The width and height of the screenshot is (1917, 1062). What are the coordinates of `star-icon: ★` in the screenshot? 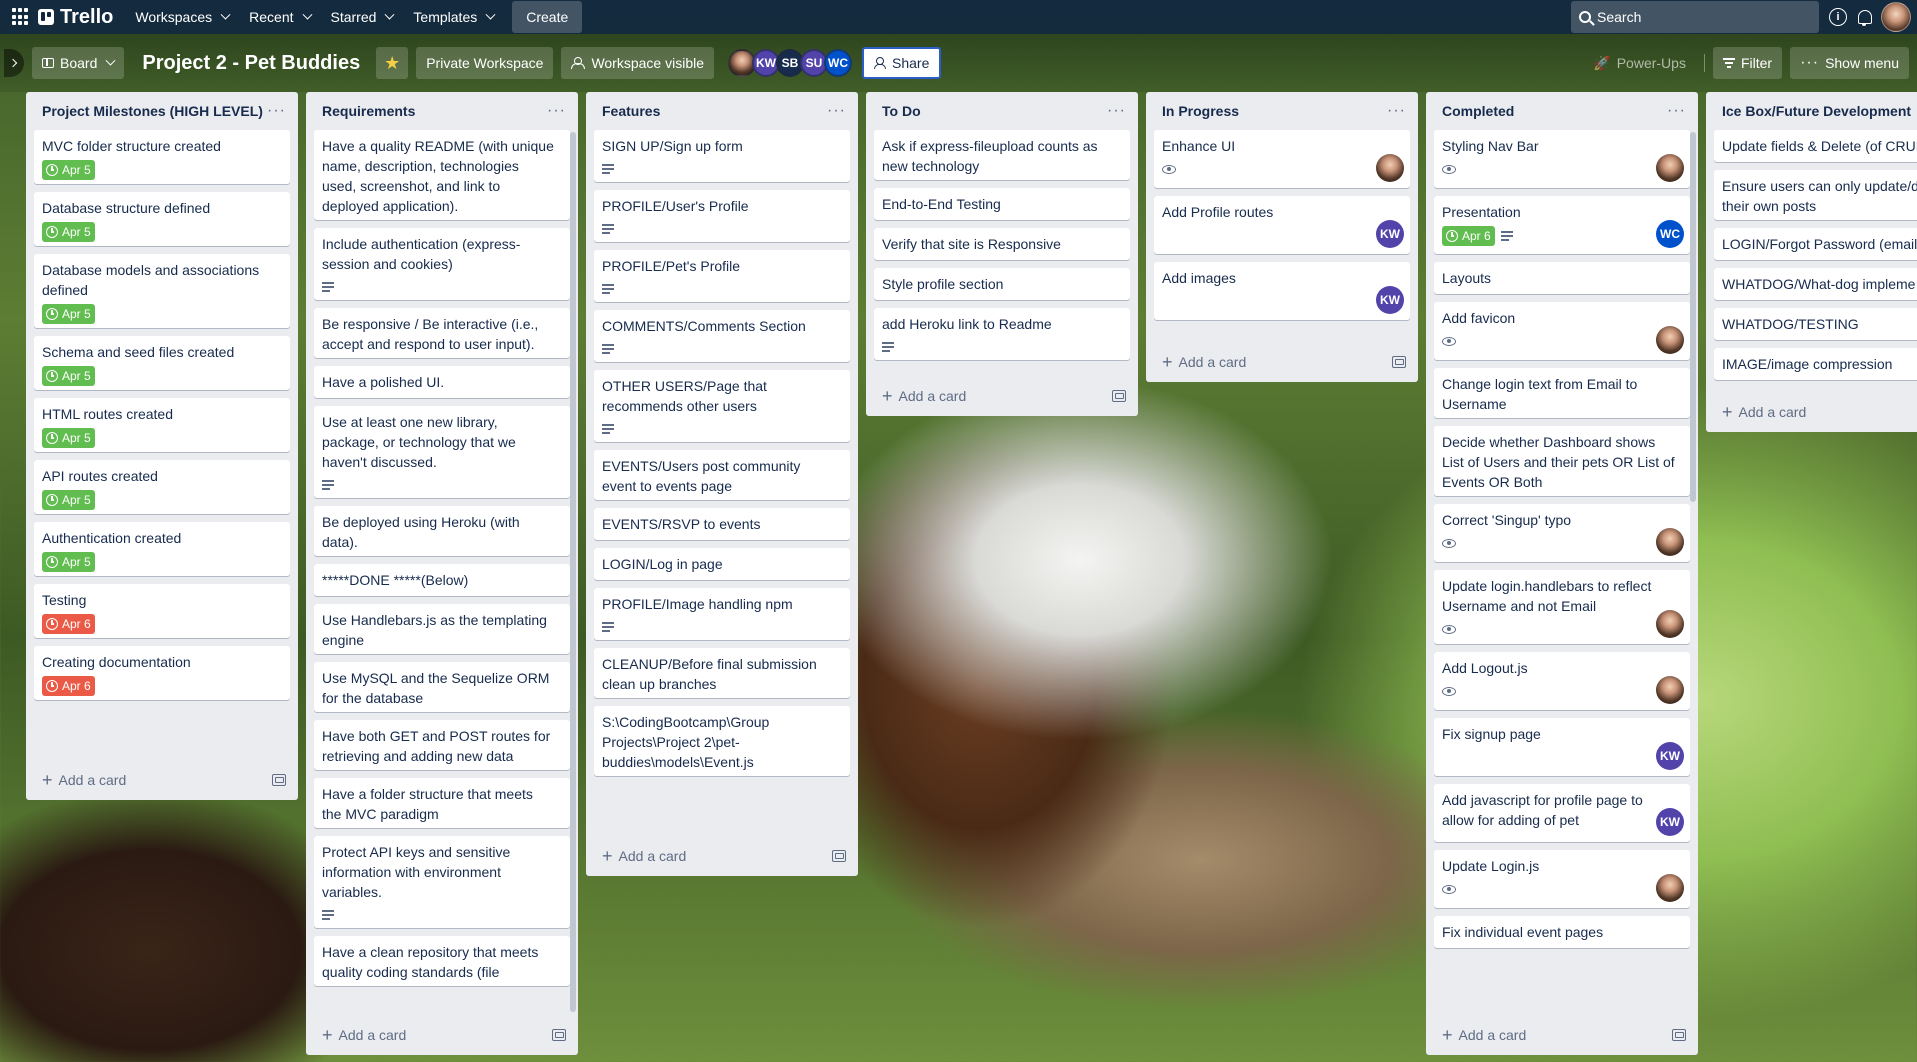 It's located at (392, 63).